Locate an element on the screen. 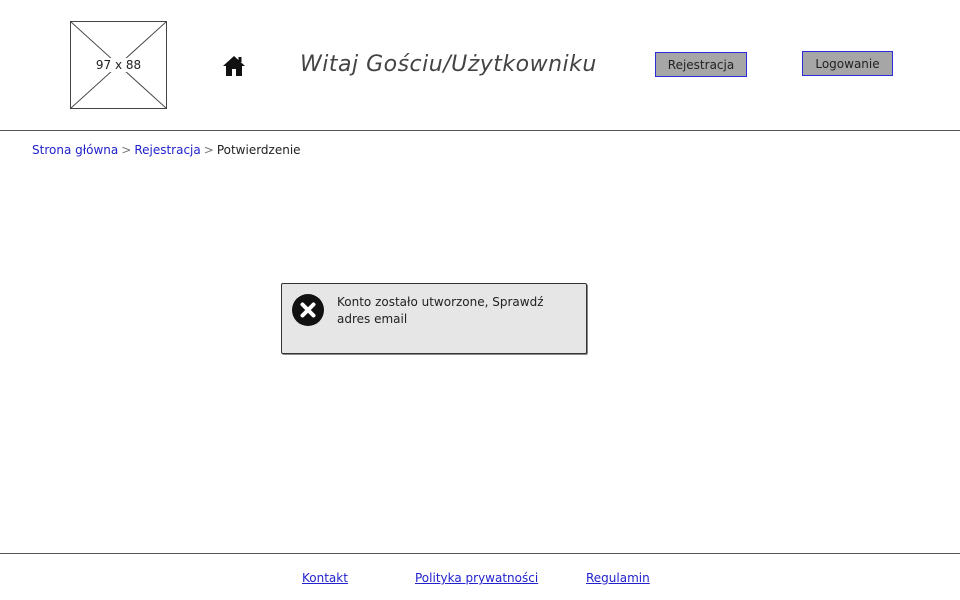 The height and width of the screenshot is (600, 960). breadcrumb: Strona główna > Rejestracja > Potwierdzenie is located at coordinates (166, 150).